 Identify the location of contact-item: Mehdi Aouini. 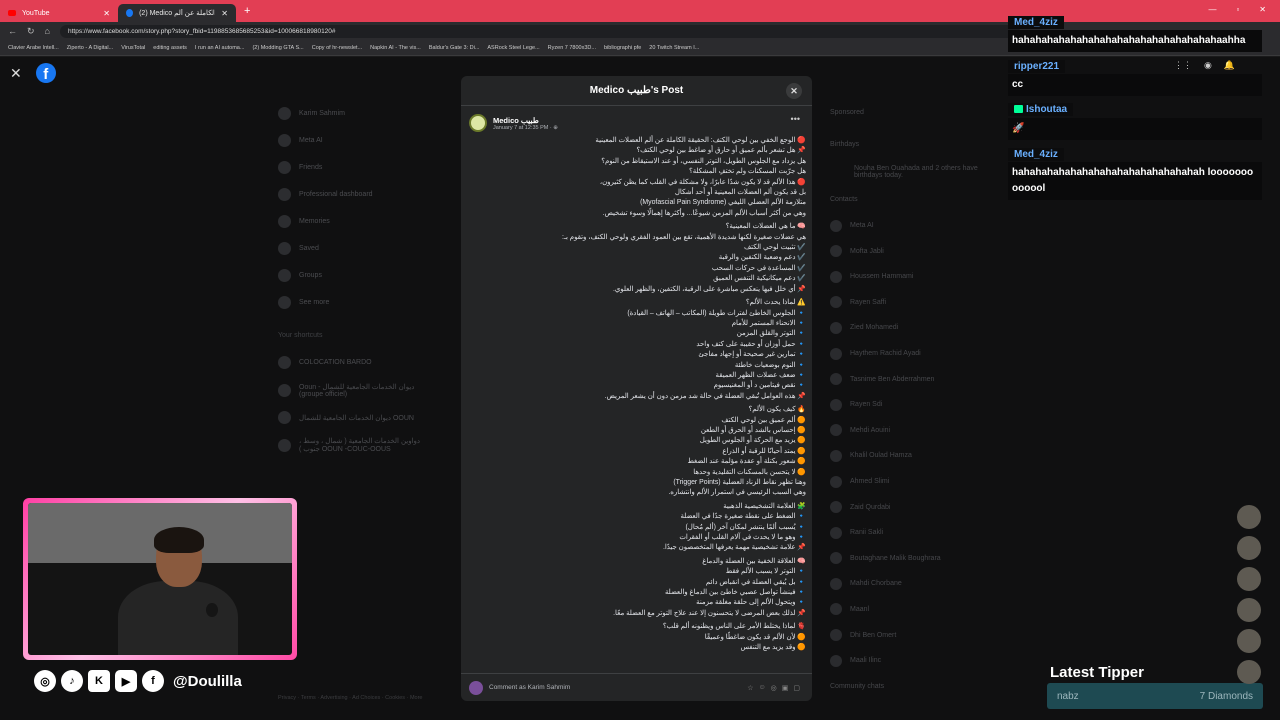
(915, 431).